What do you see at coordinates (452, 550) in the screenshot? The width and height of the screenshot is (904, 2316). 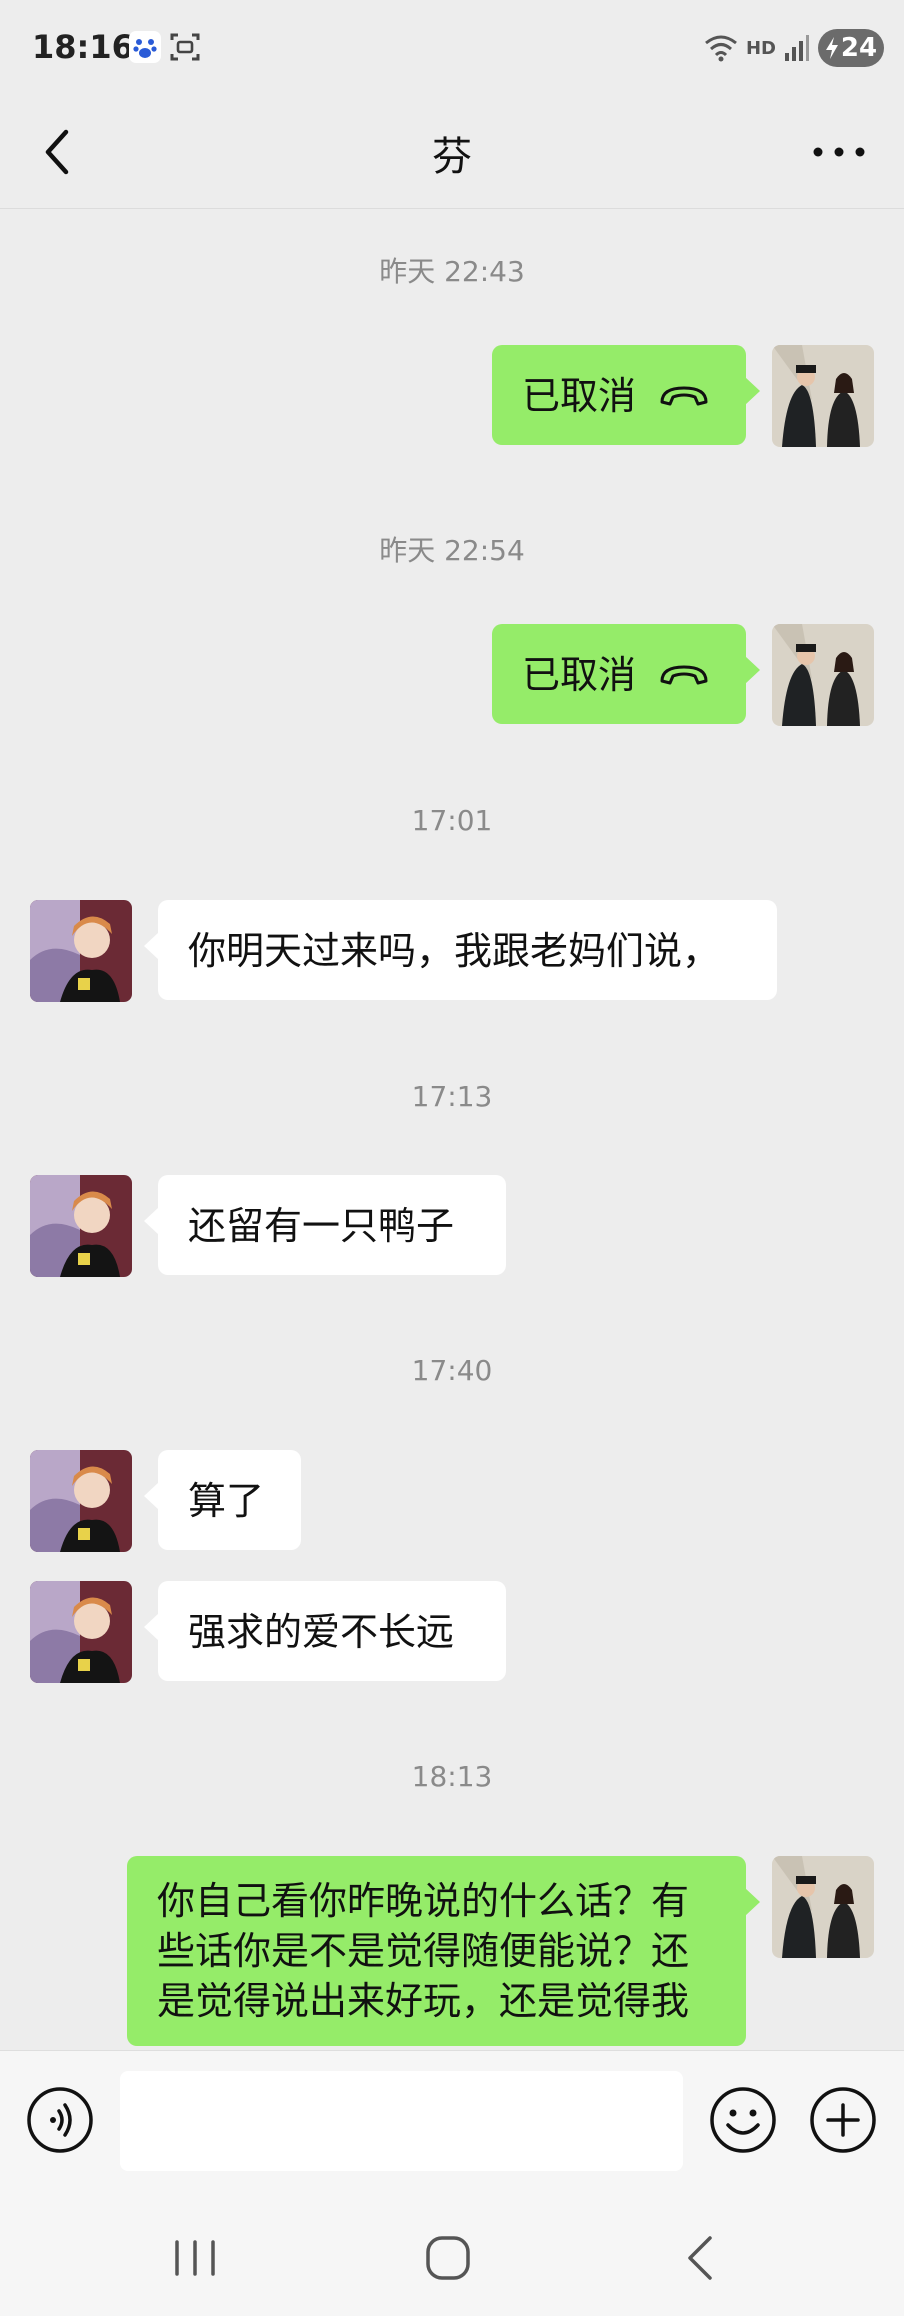 I see `message-timestamp: 昨天 22:54` at bounding box center [452, 550].